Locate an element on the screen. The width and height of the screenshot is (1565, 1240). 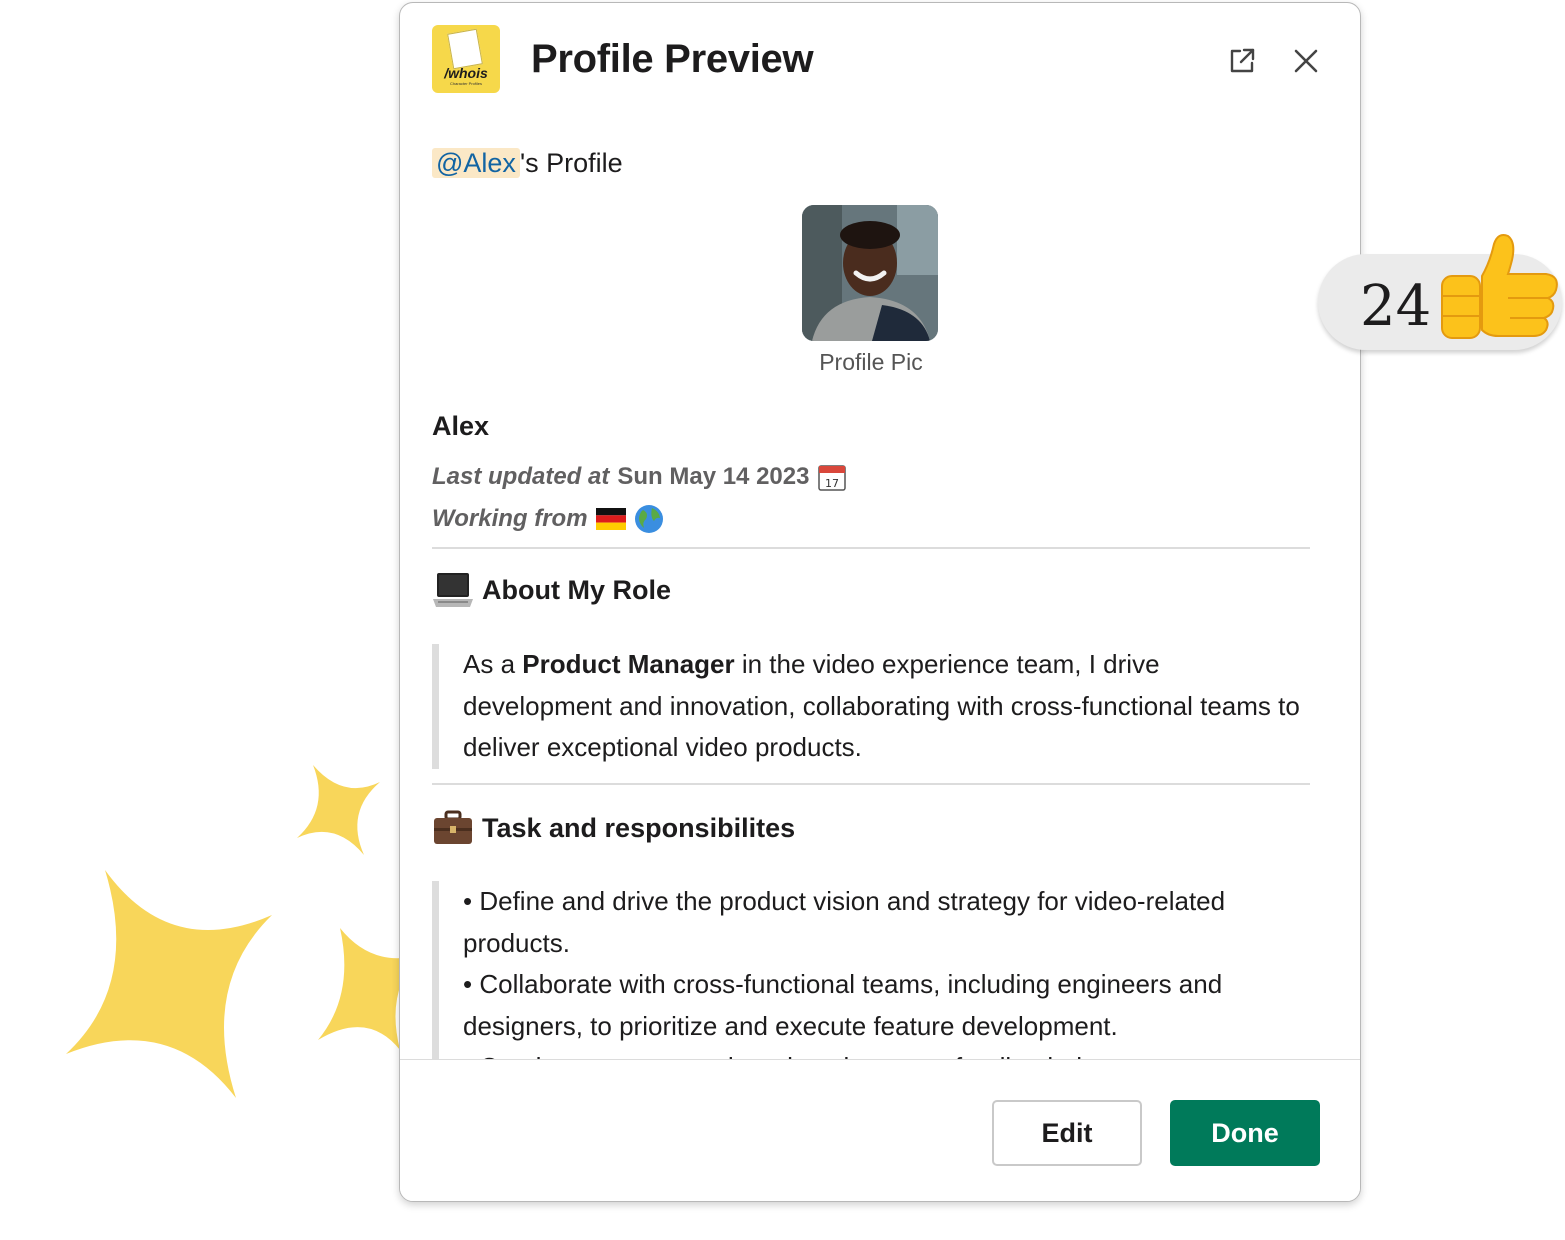
modal-footer: Edit Done is located at coordinates (880, 1130).